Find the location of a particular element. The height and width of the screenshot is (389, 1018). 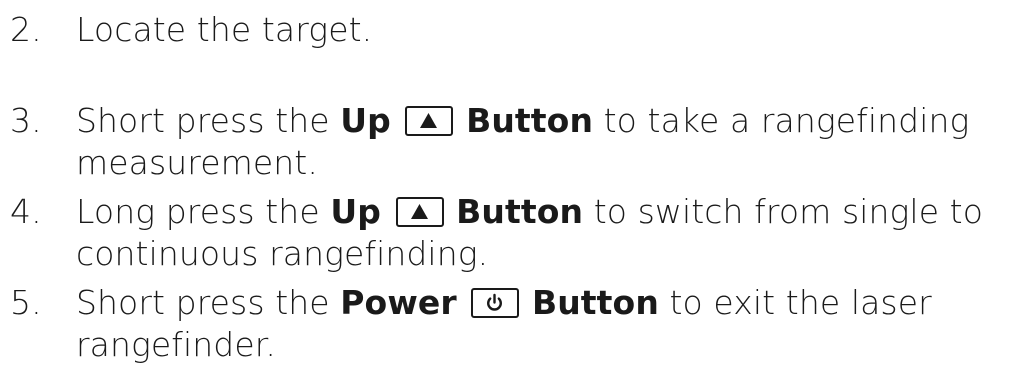

step-number: 5. is located at coordinates (26, 302).